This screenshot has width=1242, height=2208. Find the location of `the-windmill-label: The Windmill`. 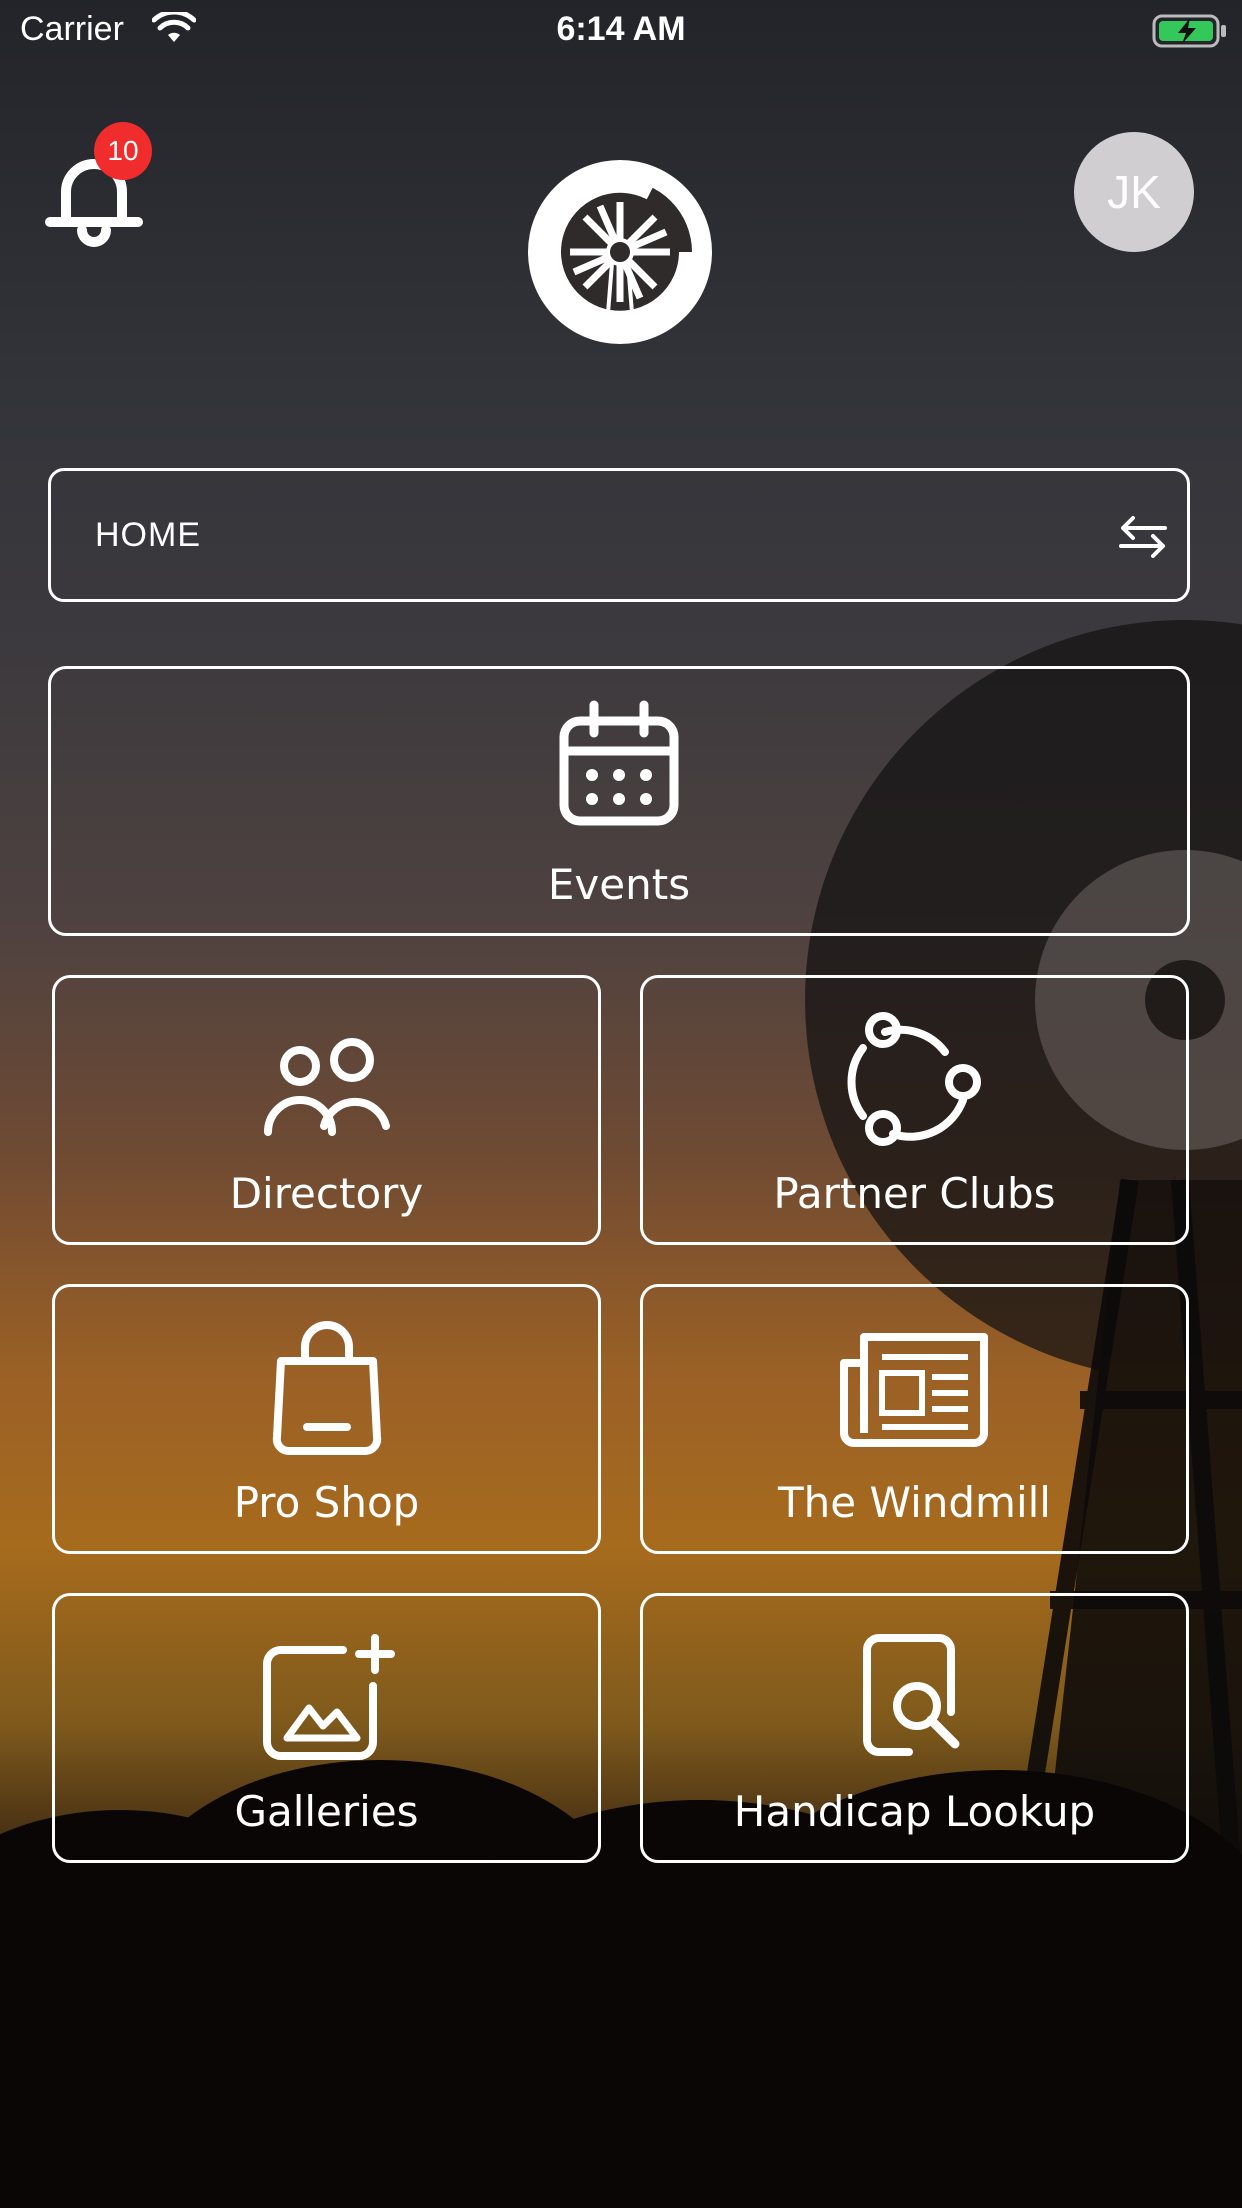

the-windmill-label: The Windmill is located at coordinates (914, 1502).